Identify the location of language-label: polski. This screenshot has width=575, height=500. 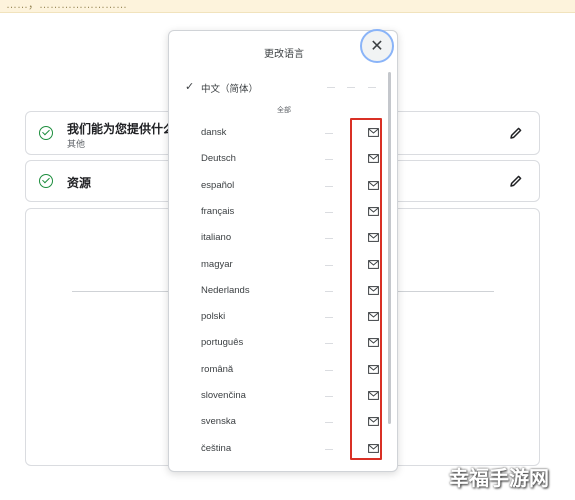
(213, 317).